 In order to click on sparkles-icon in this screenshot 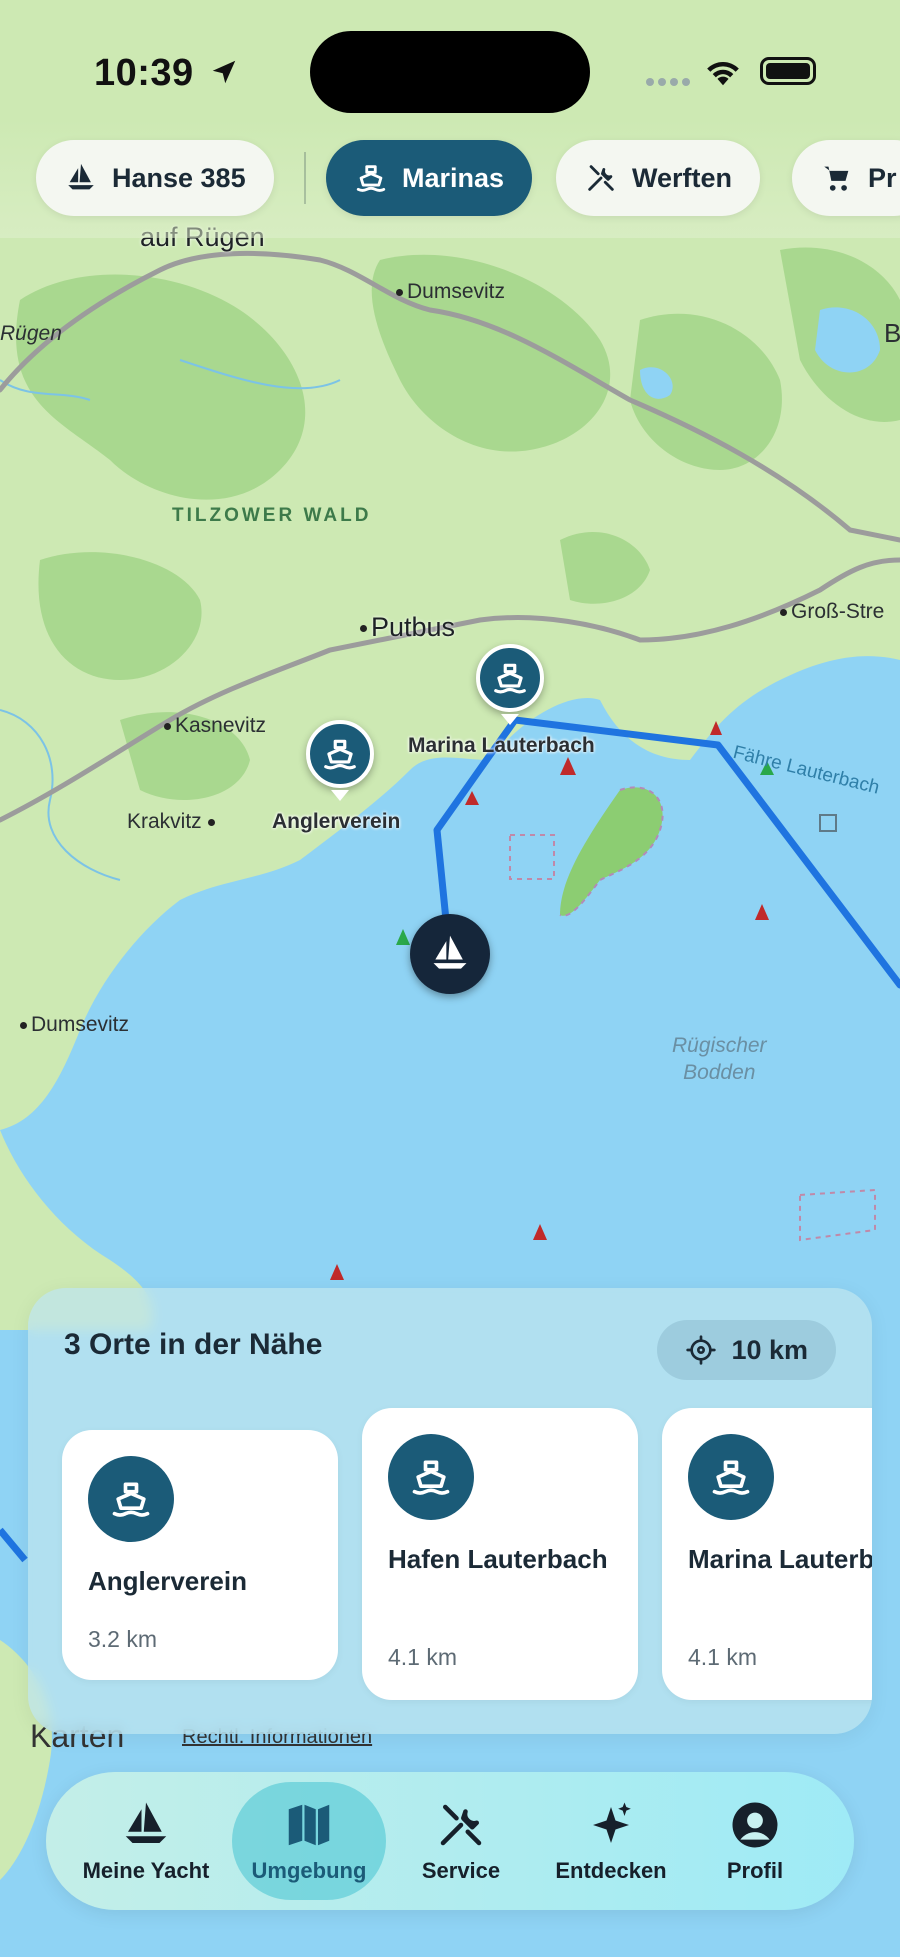, I will do `click(612, 1822)`.